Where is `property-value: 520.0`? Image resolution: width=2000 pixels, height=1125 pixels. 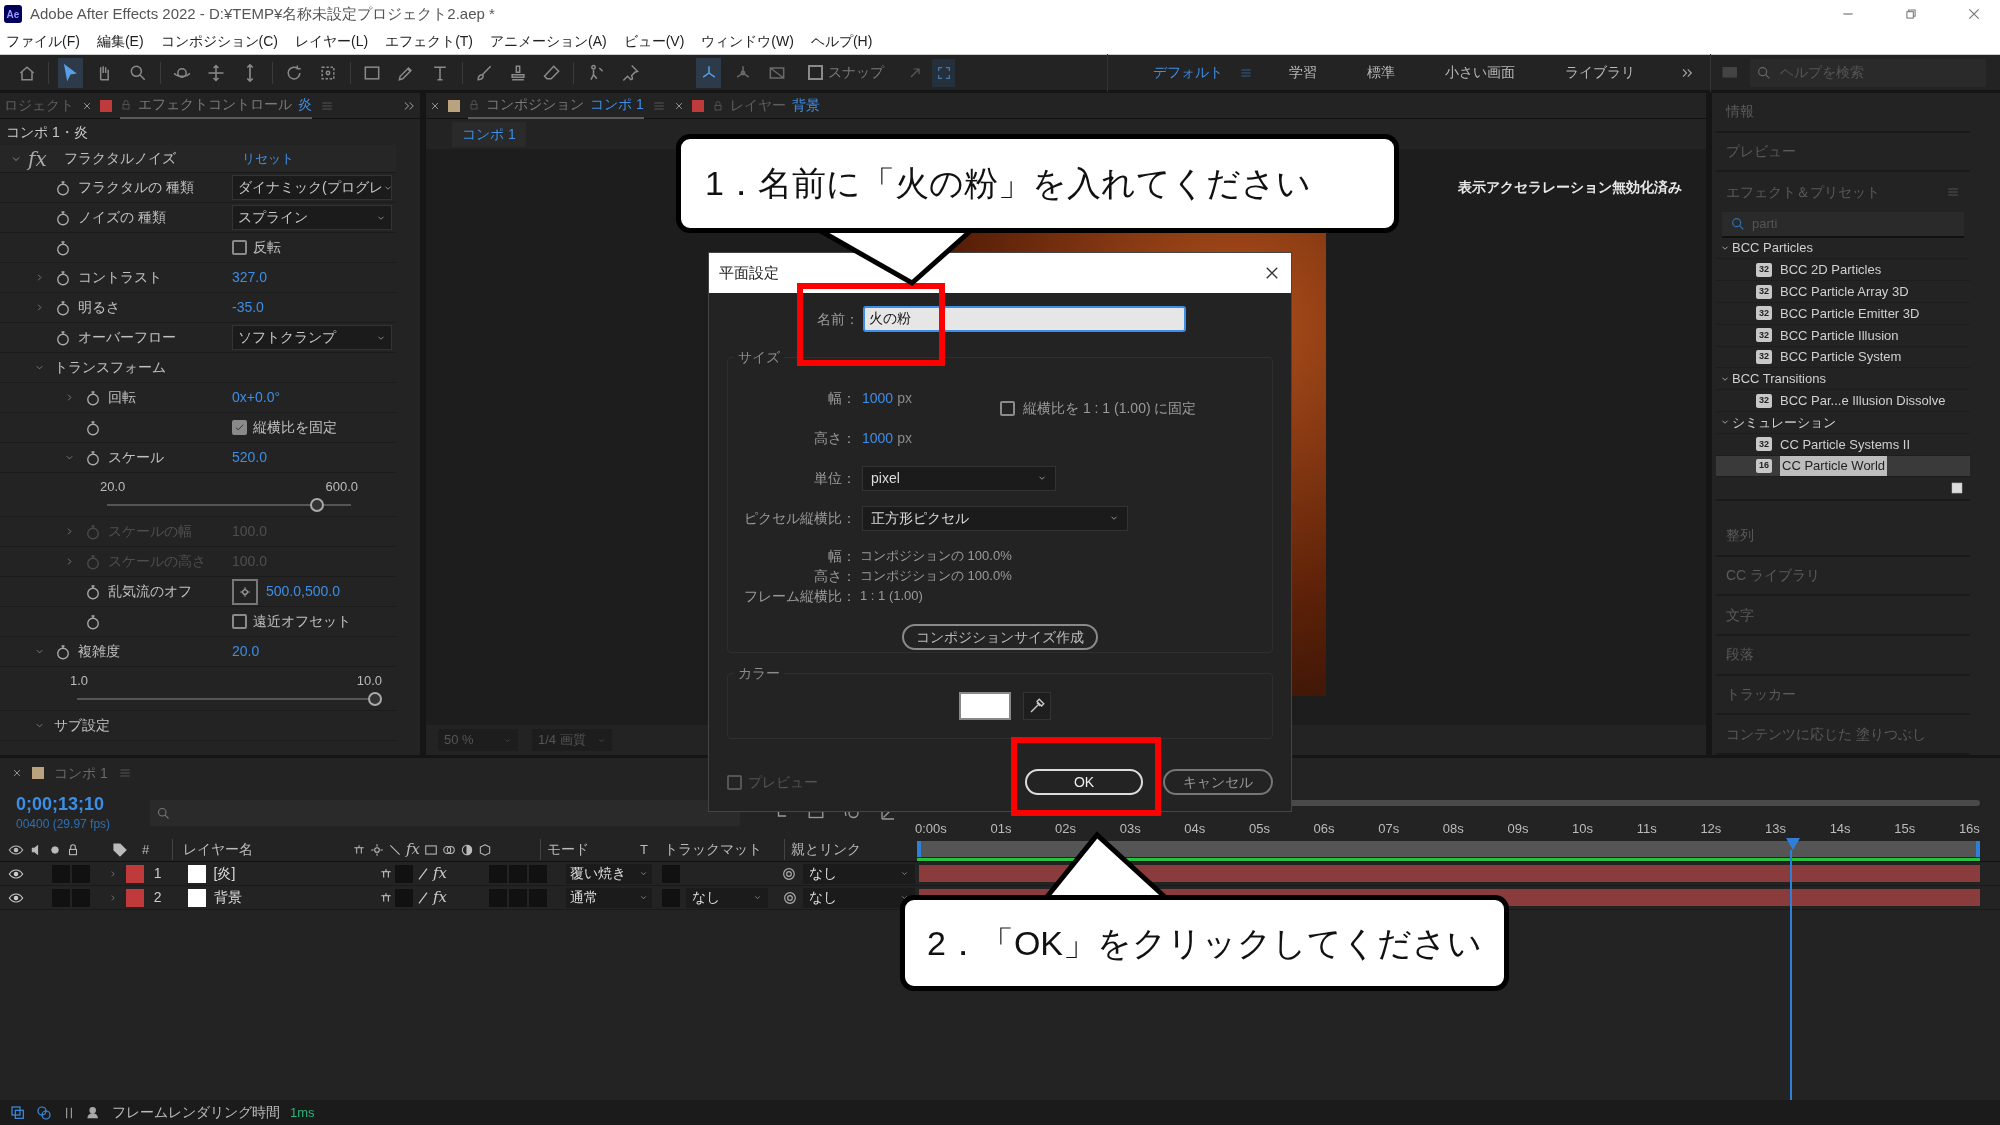
property-value: 520.0 is located at coordinates (250, 457).